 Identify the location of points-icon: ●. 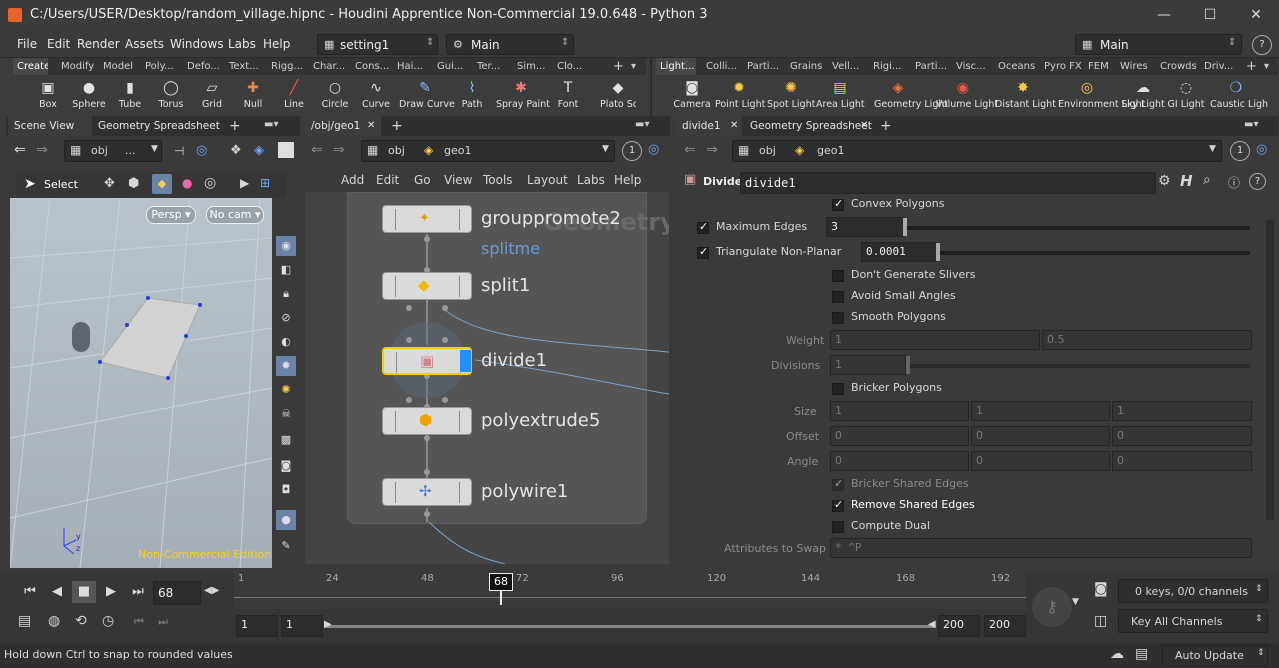
(187, 183).